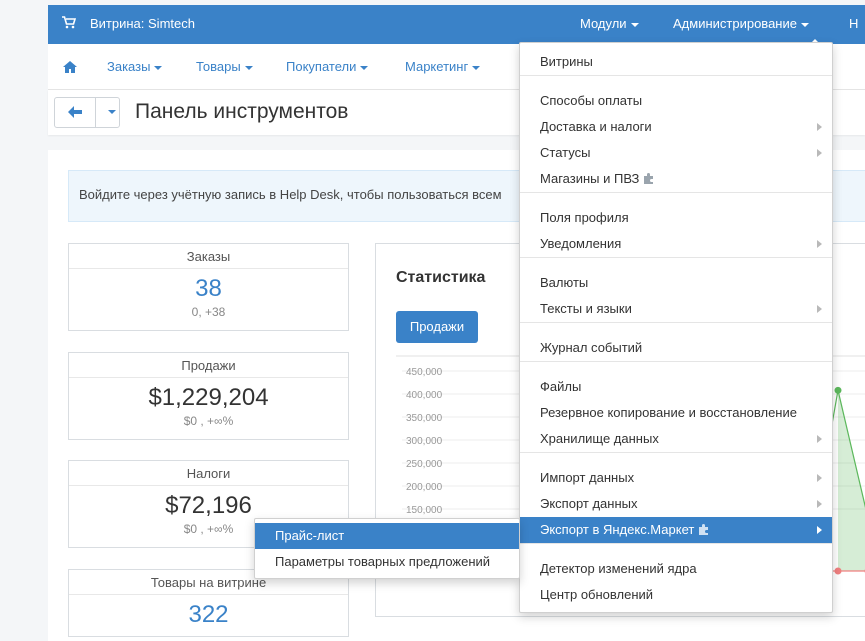  What do you see at coordinates (599, 438) in the screenshot?
I see `menu-item-label: Хранилище данных` at bounding box center [599, 438].